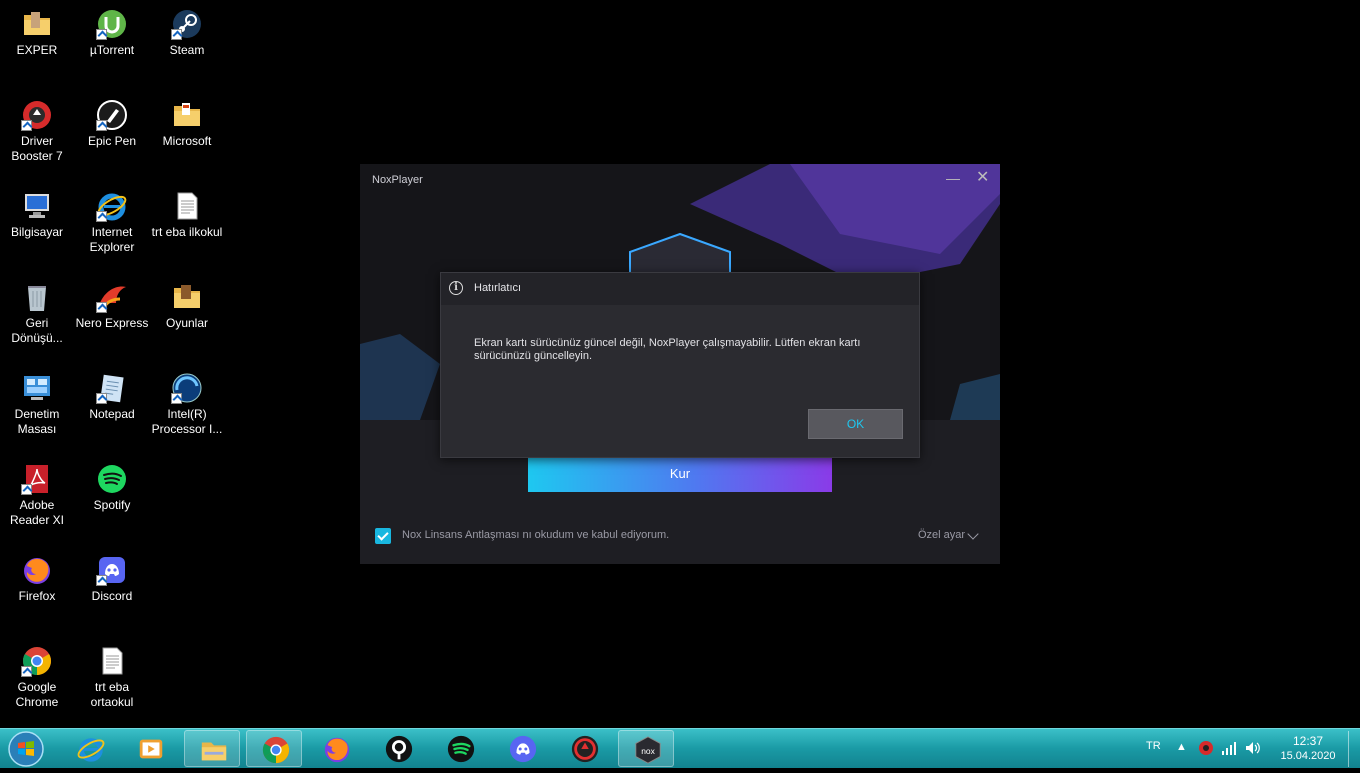  I want to click on desktop-icon-trt-eba-ilkokul: trt eba ilkokul, so click(187, 215).